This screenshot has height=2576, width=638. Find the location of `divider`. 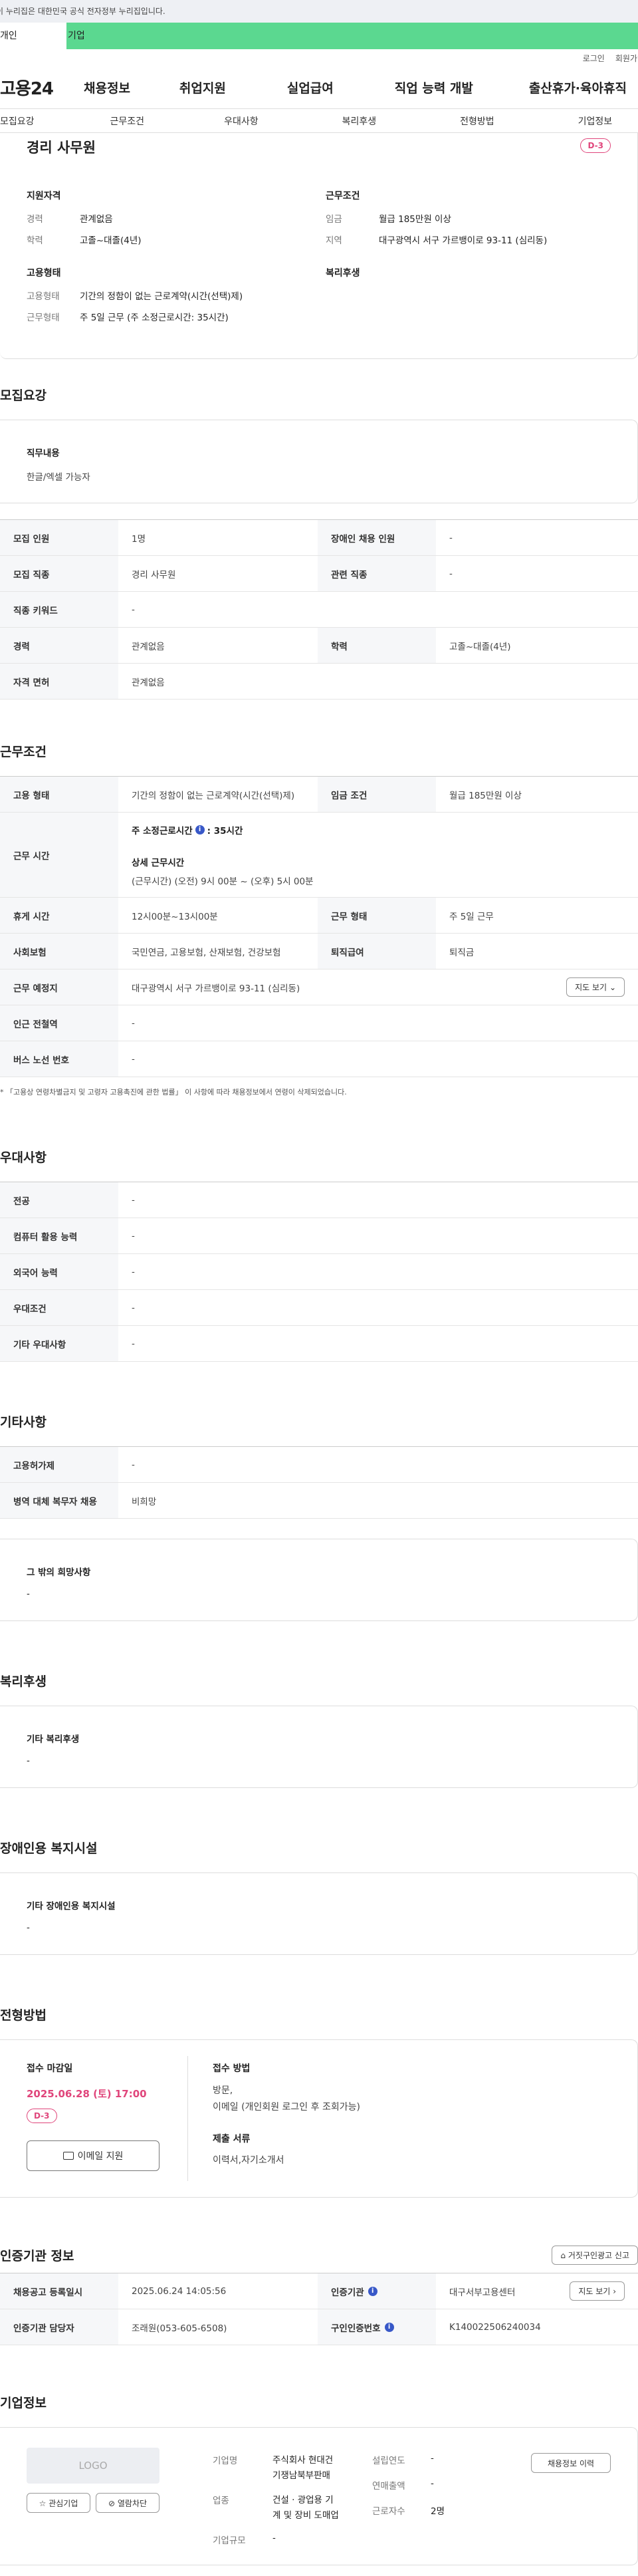

divider is located at coordinates (188, 2118).